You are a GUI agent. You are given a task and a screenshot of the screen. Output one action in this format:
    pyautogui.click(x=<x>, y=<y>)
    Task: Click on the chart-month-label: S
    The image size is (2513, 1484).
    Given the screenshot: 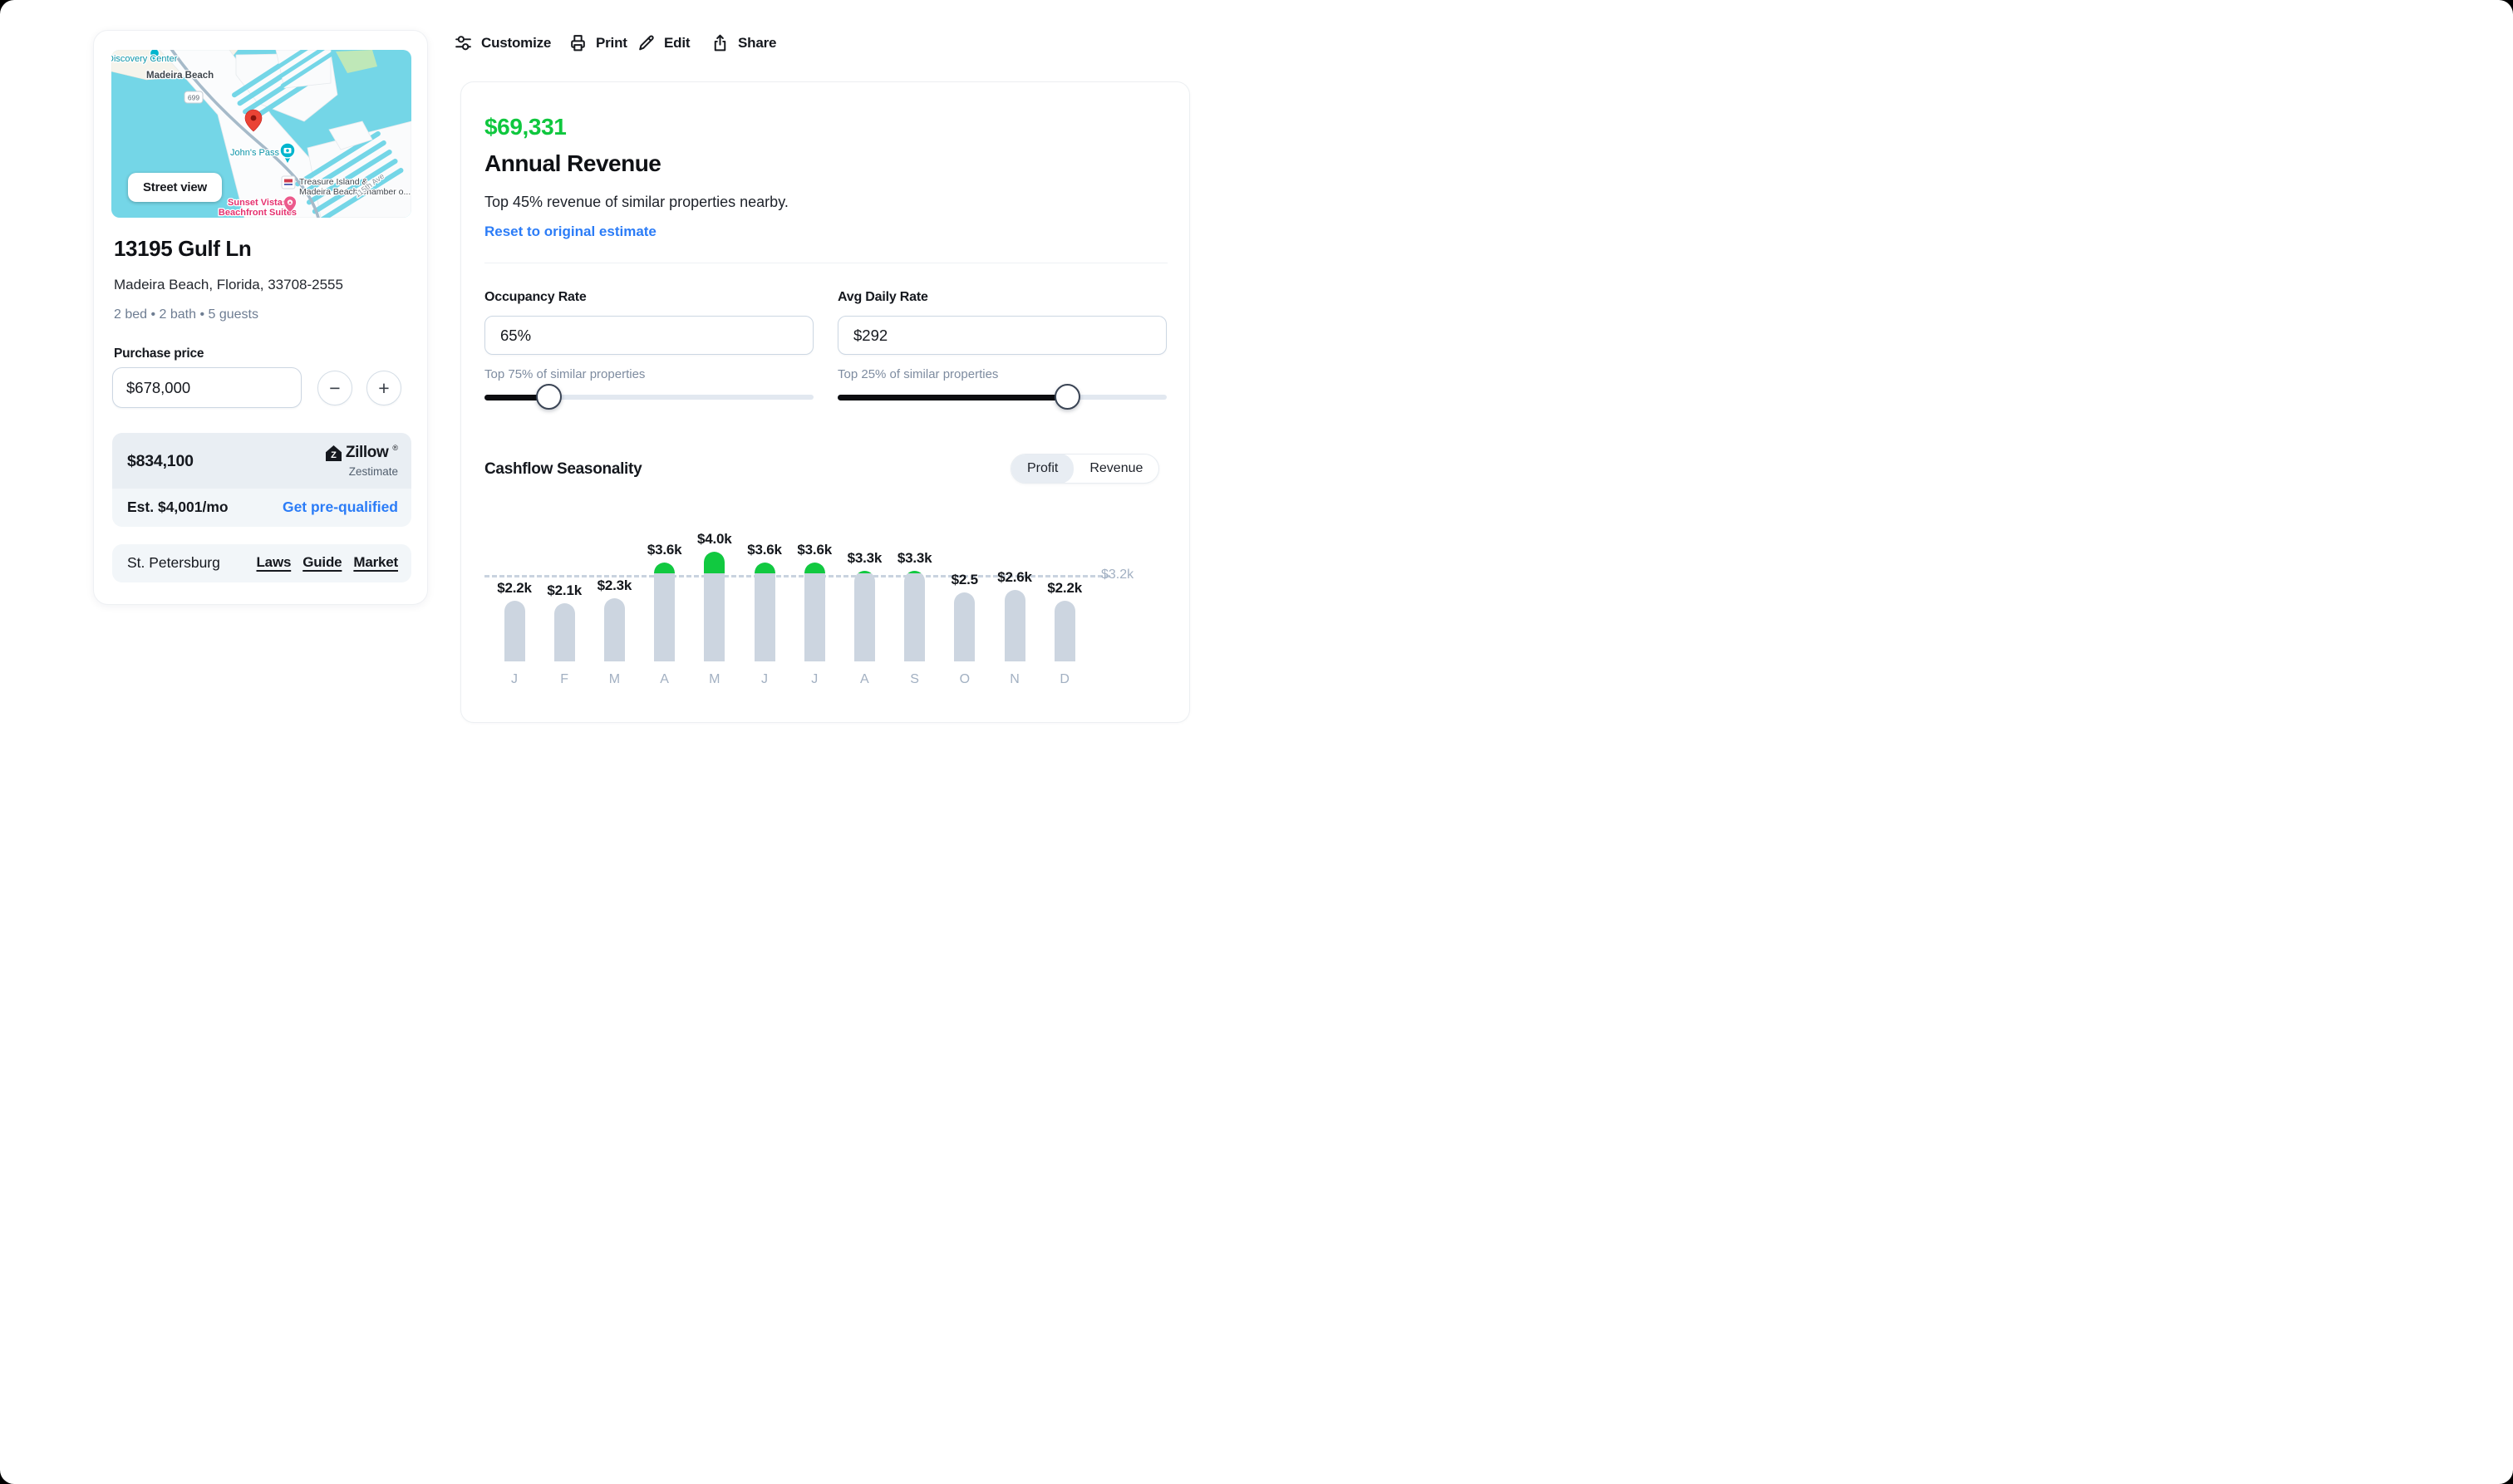 What is the action you would take?
    pyautogui.click(x=914, y=679)
    